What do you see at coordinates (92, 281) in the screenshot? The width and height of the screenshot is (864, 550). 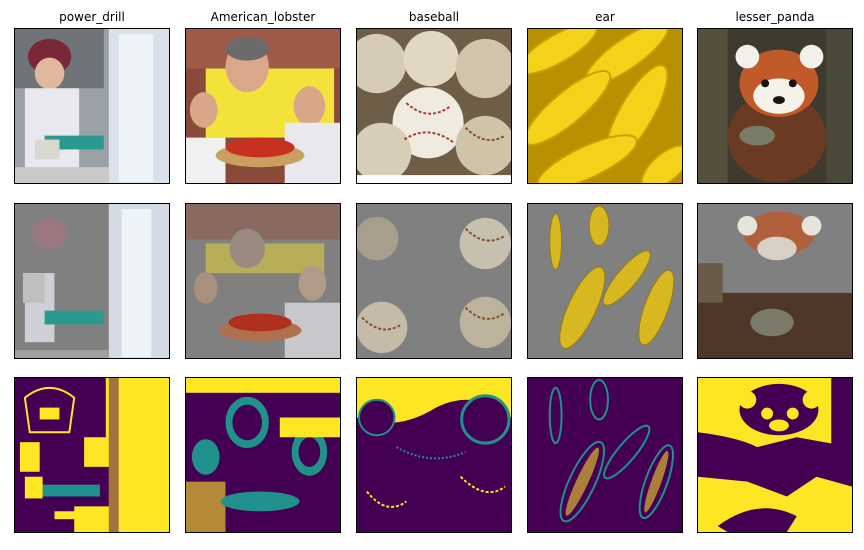 I see `masked-image-power-drill` at bounding box center [92, 281].